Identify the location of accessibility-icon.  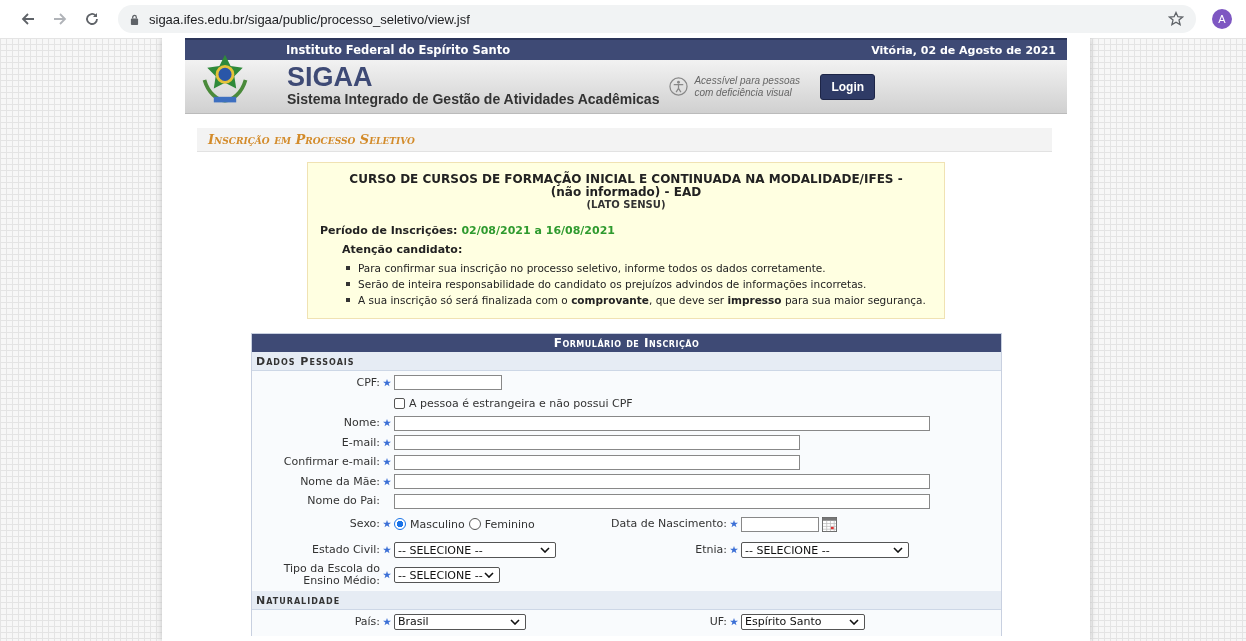
(679, 86).